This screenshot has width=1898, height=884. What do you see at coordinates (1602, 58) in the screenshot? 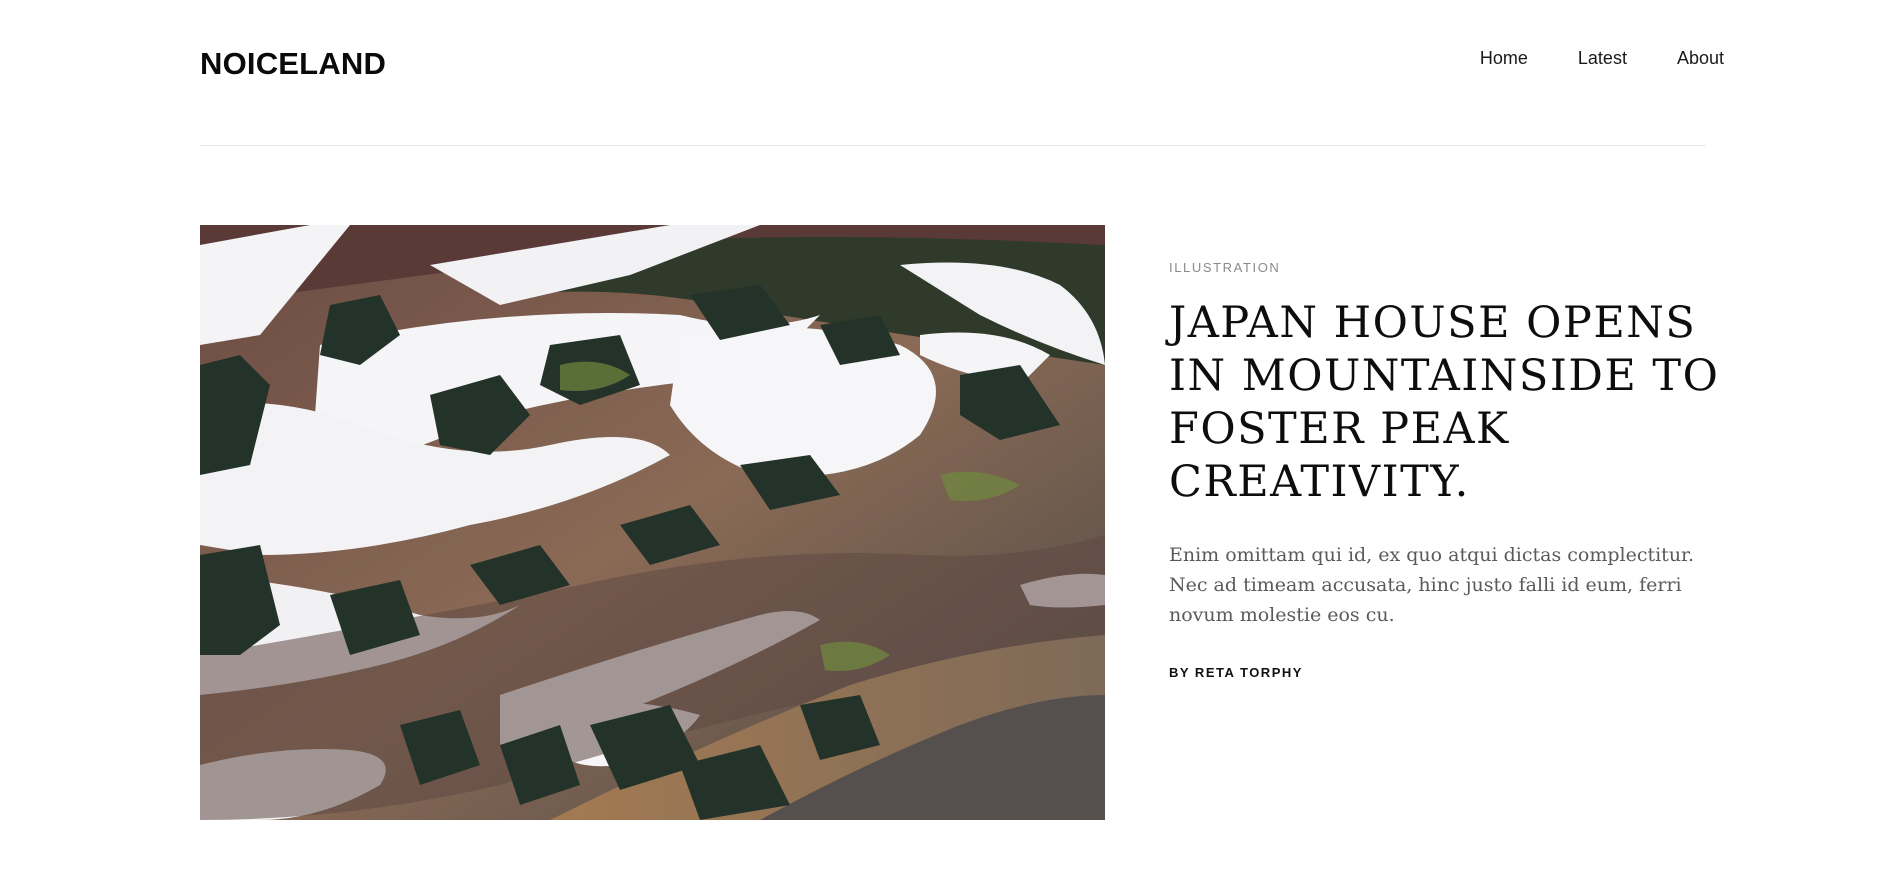
I see `nav-latest: Latest` at bounding box center [1602, 58].